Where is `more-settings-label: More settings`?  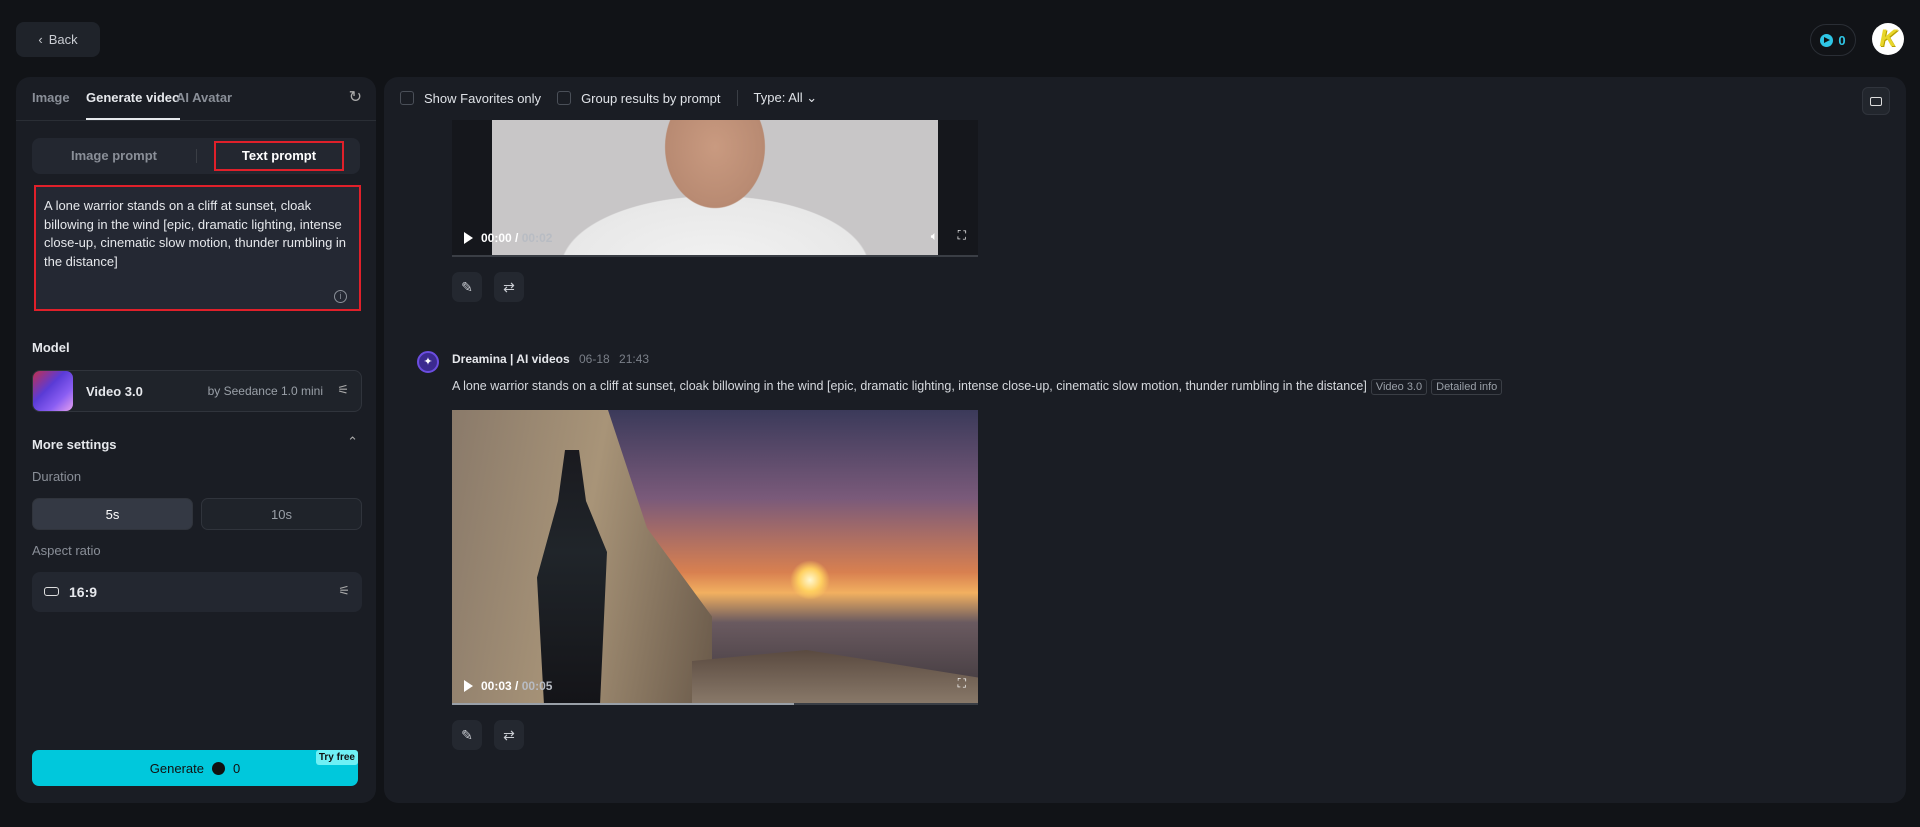
more-settings-label: More settings is located at coordinates (74, 444).